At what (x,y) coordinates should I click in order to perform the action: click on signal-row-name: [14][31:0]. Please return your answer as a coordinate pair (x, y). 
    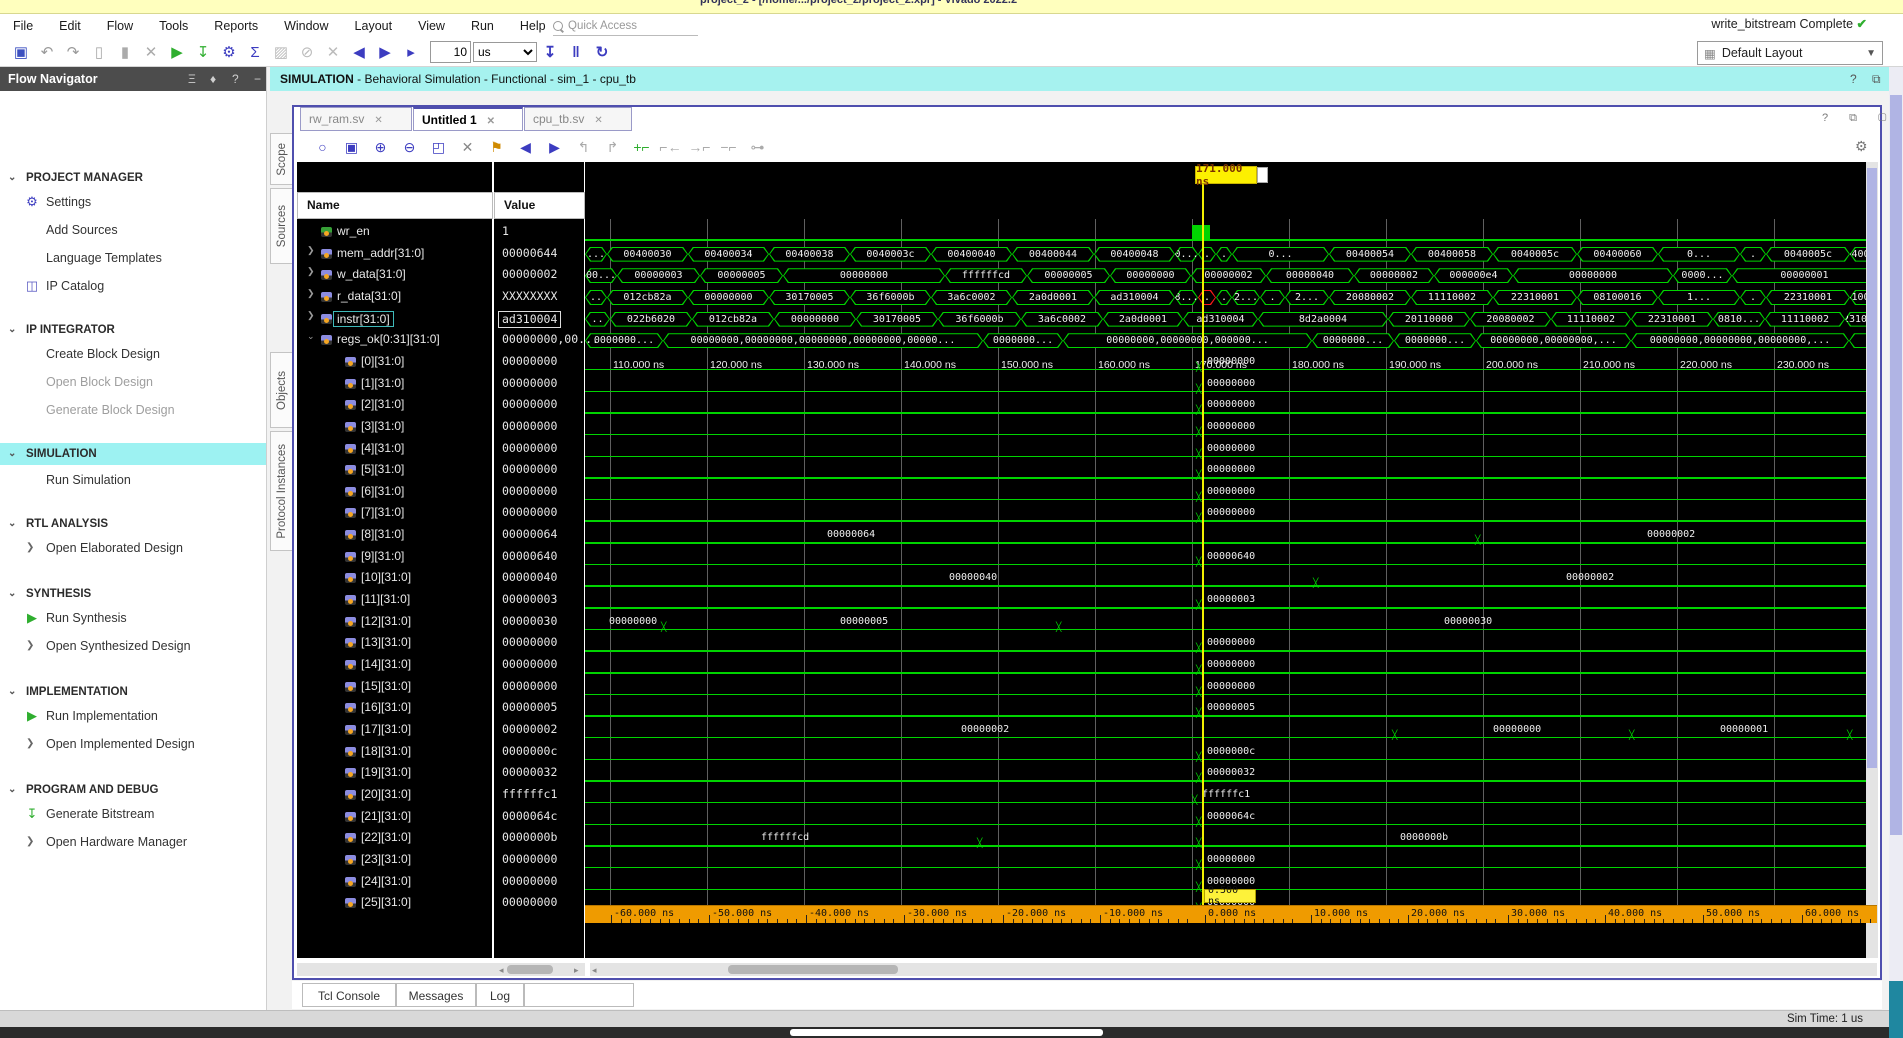
    Looking at the image, I should click on (394, 665).